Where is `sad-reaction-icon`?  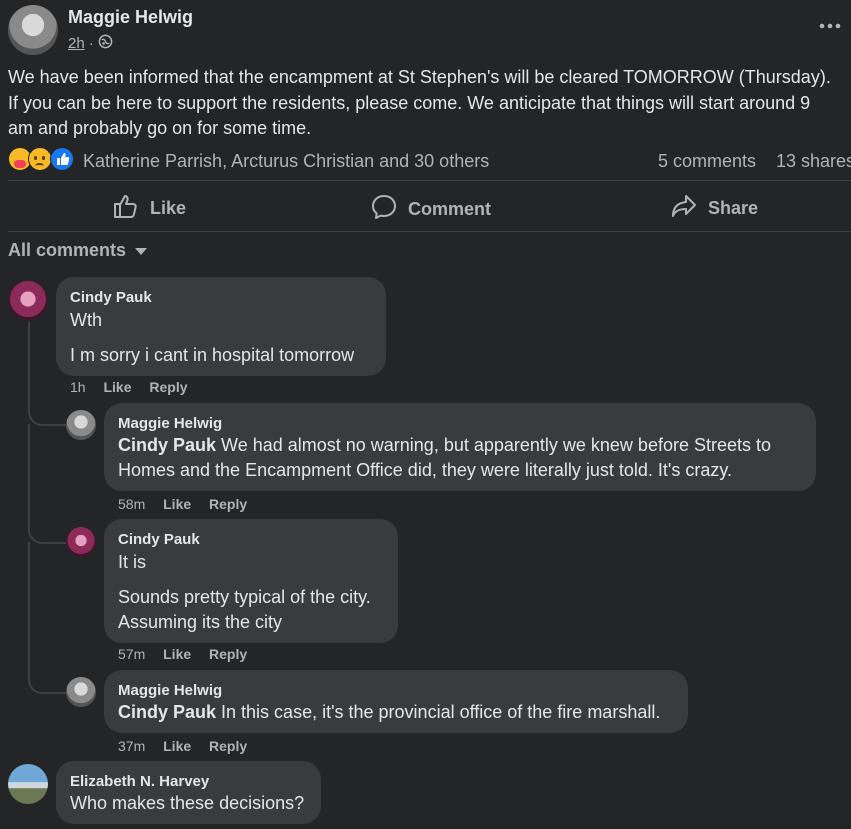
sad-reaction-icon is located at coordinates (40, 159).